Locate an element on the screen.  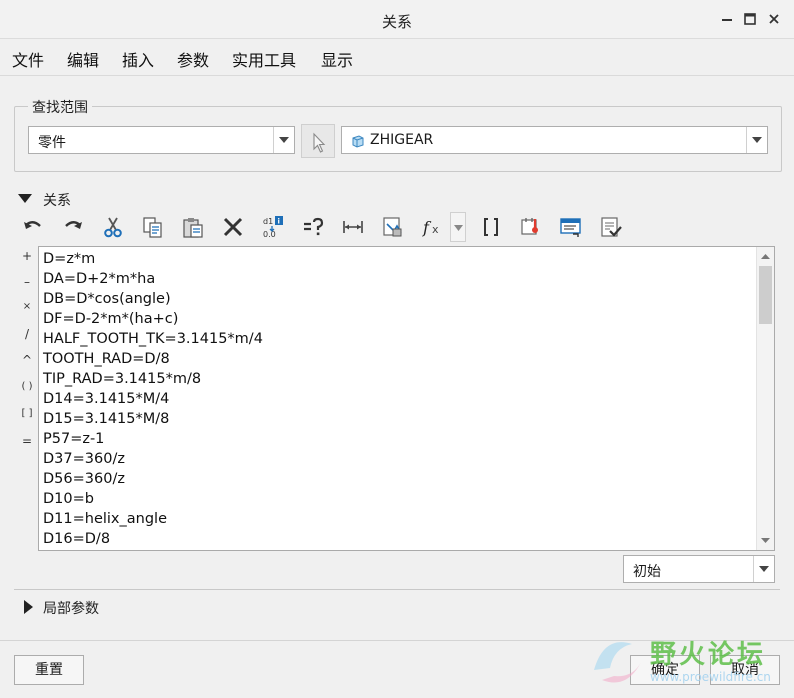
operator-power: ^ is located at coordinates (27, 360).